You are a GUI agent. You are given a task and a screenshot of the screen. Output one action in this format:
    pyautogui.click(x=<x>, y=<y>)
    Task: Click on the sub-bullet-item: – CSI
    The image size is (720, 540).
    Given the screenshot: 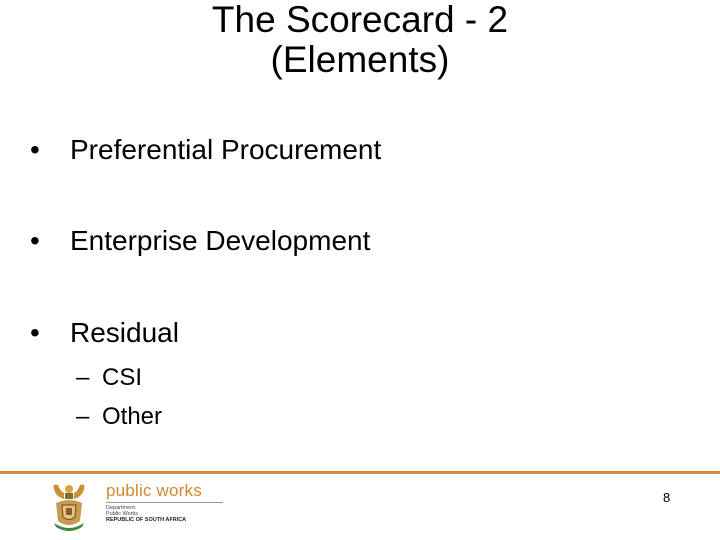 What is the action you would take?
    pyautogui.click(x=109, y=378)
    